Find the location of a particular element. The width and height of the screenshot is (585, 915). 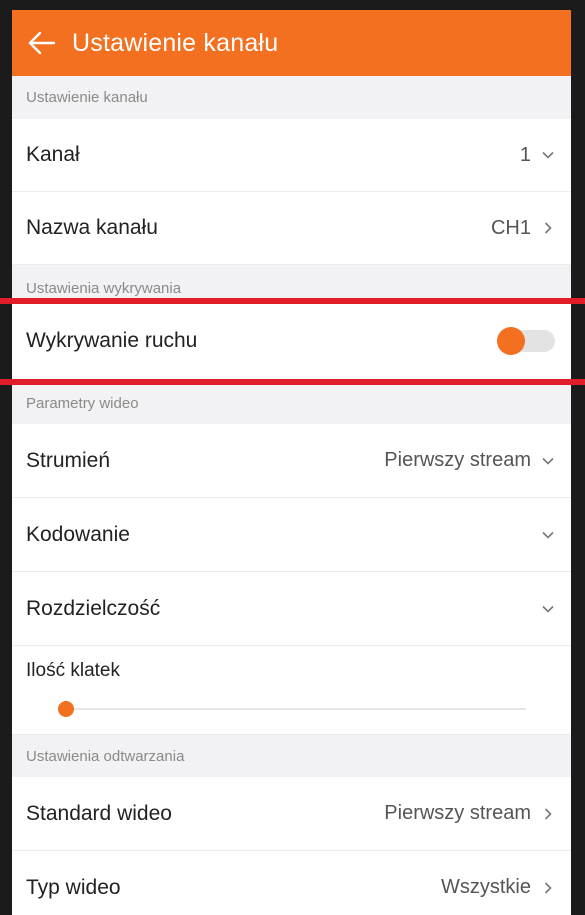

section-header-channel: Ustawienie kanału is located at coordinates (291, 97).